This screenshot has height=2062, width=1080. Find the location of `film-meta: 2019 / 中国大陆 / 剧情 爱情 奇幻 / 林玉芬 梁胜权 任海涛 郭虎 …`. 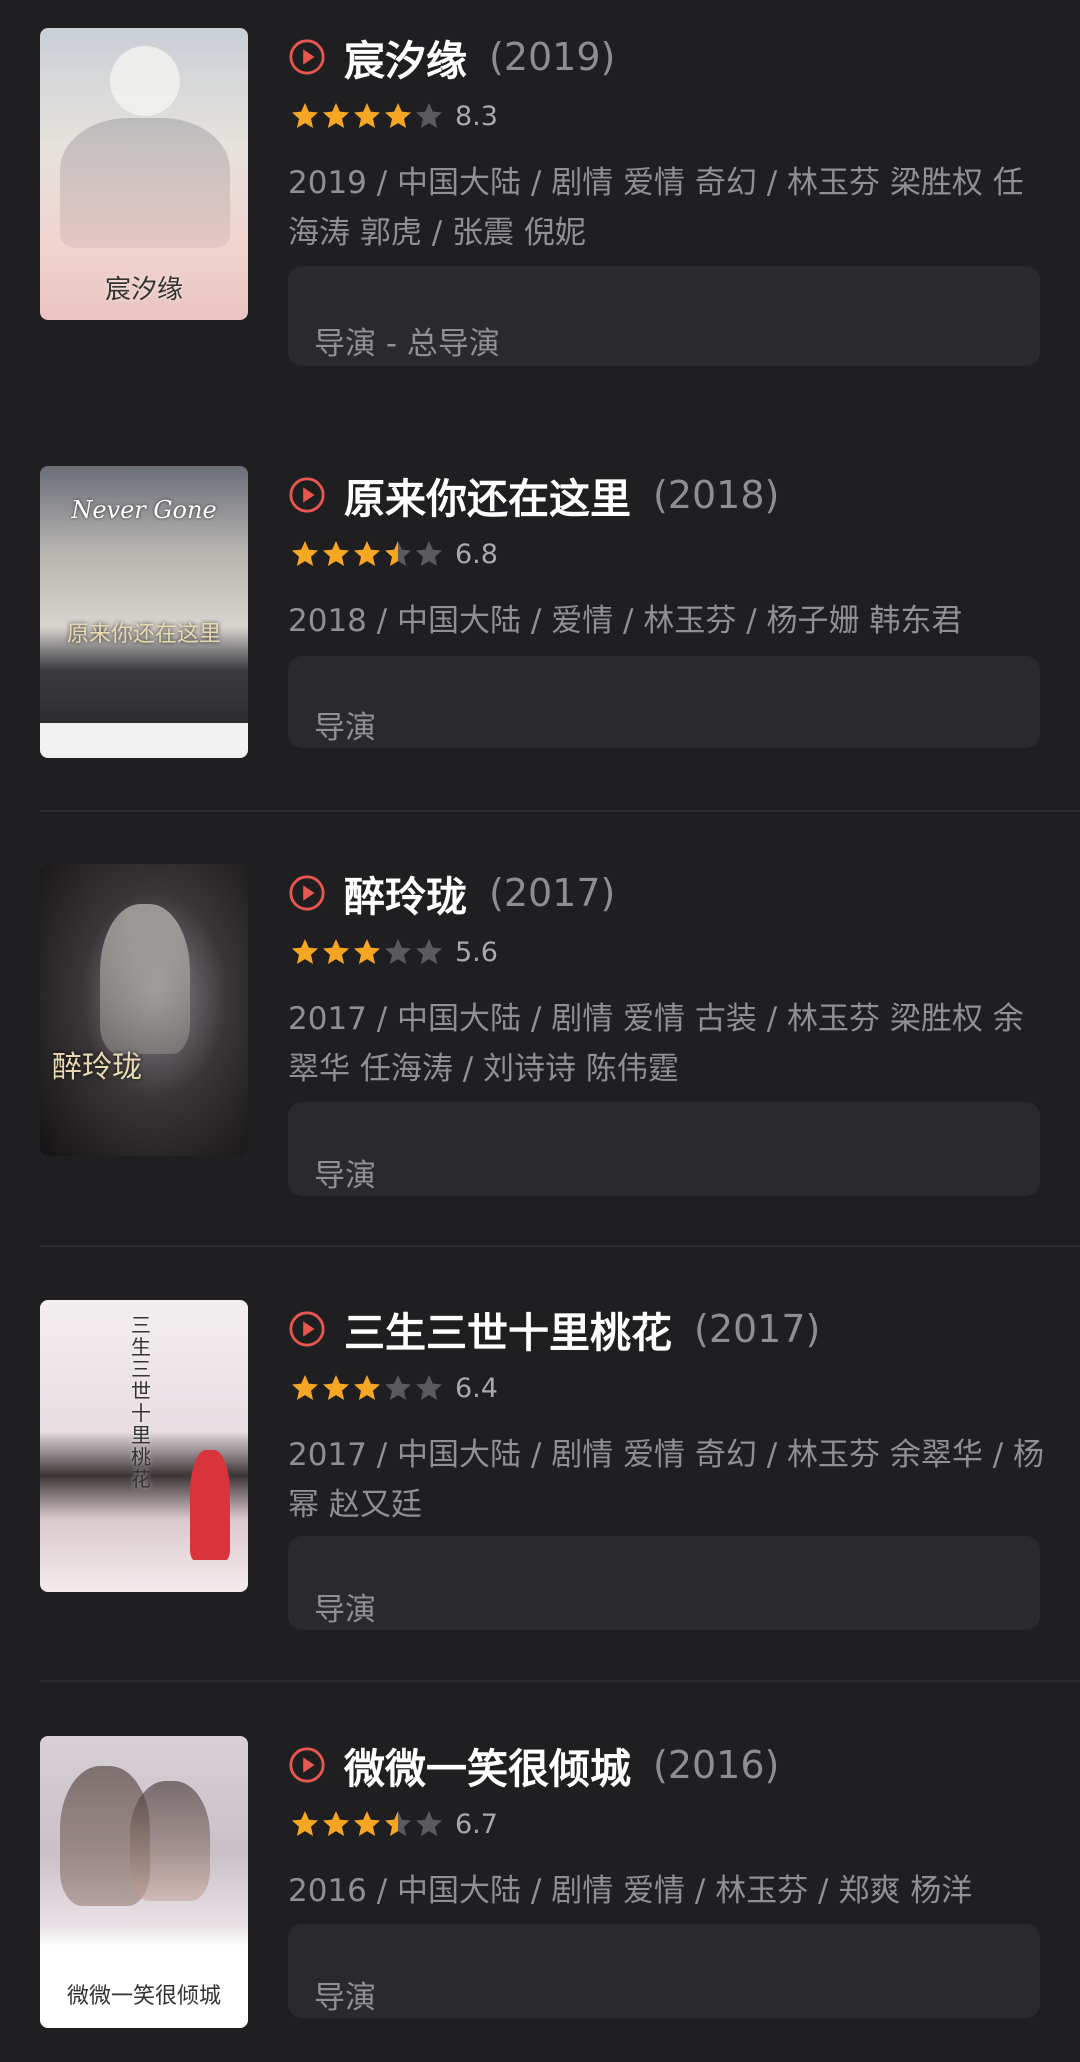

film-meta: 2019 / 中国大陆 / 剧情 爱情 奇幻 / 林玉芬 梁胜权 任海涛 郭虎 … is located at coordinates (656, 208).